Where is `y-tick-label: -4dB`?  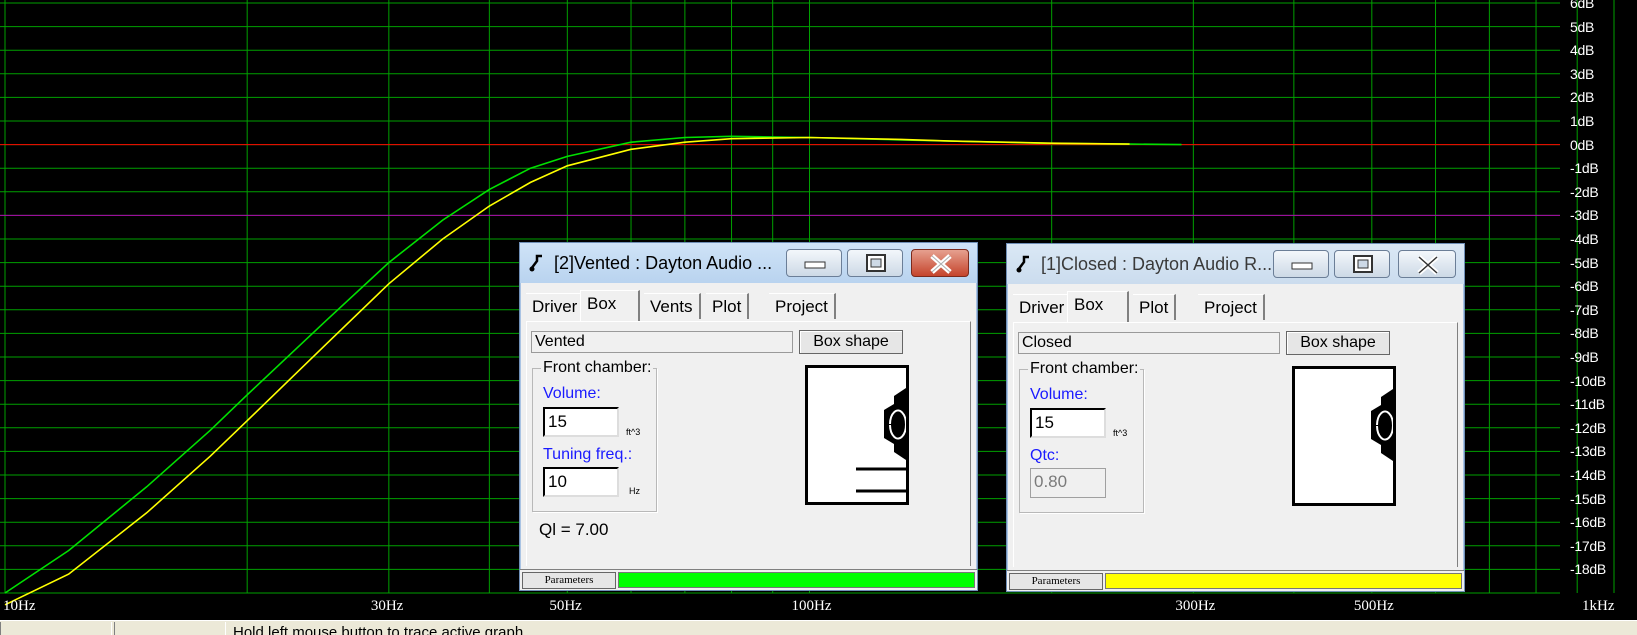 y-tick-label: -4dB is located at coordinates (1584, 239).